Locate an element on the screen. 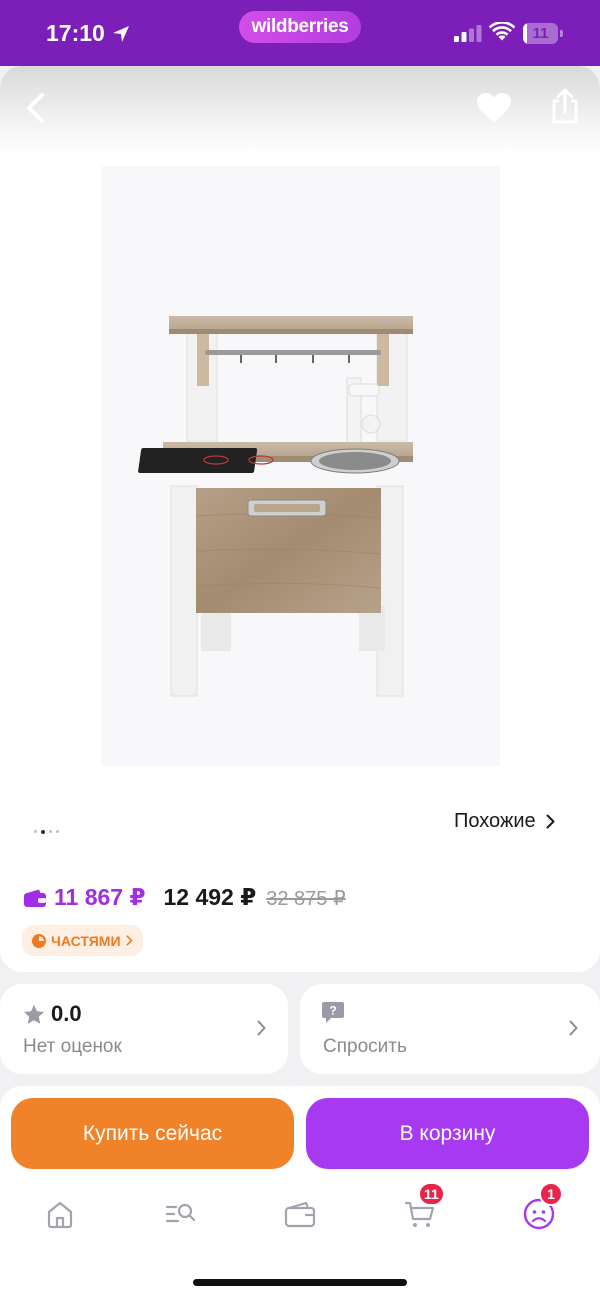  chevron-right-small-icon is located at coordinates (129, 940).